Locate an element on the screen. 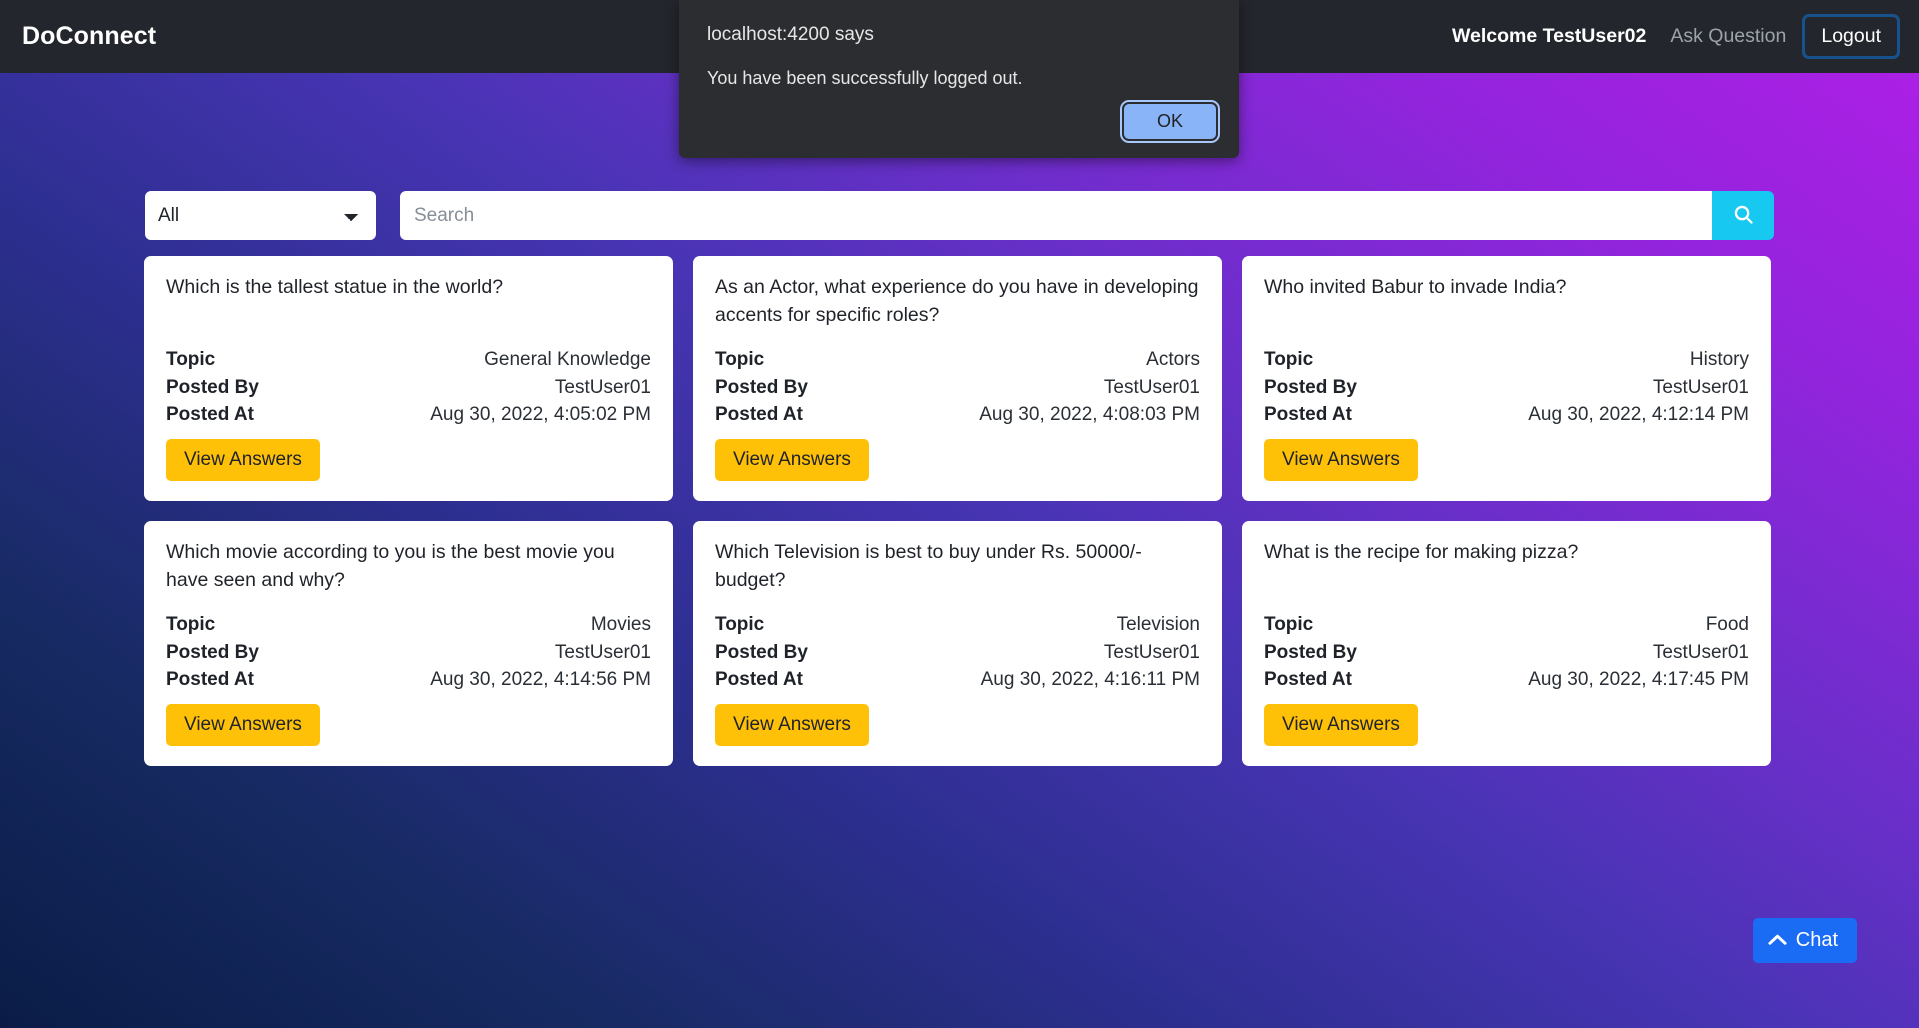 This screenshot has height=1028, width=1919. meta-value-posted-at: Aug 30, 2022, 4:08:03 PM is located at coordinates (1089, 415).